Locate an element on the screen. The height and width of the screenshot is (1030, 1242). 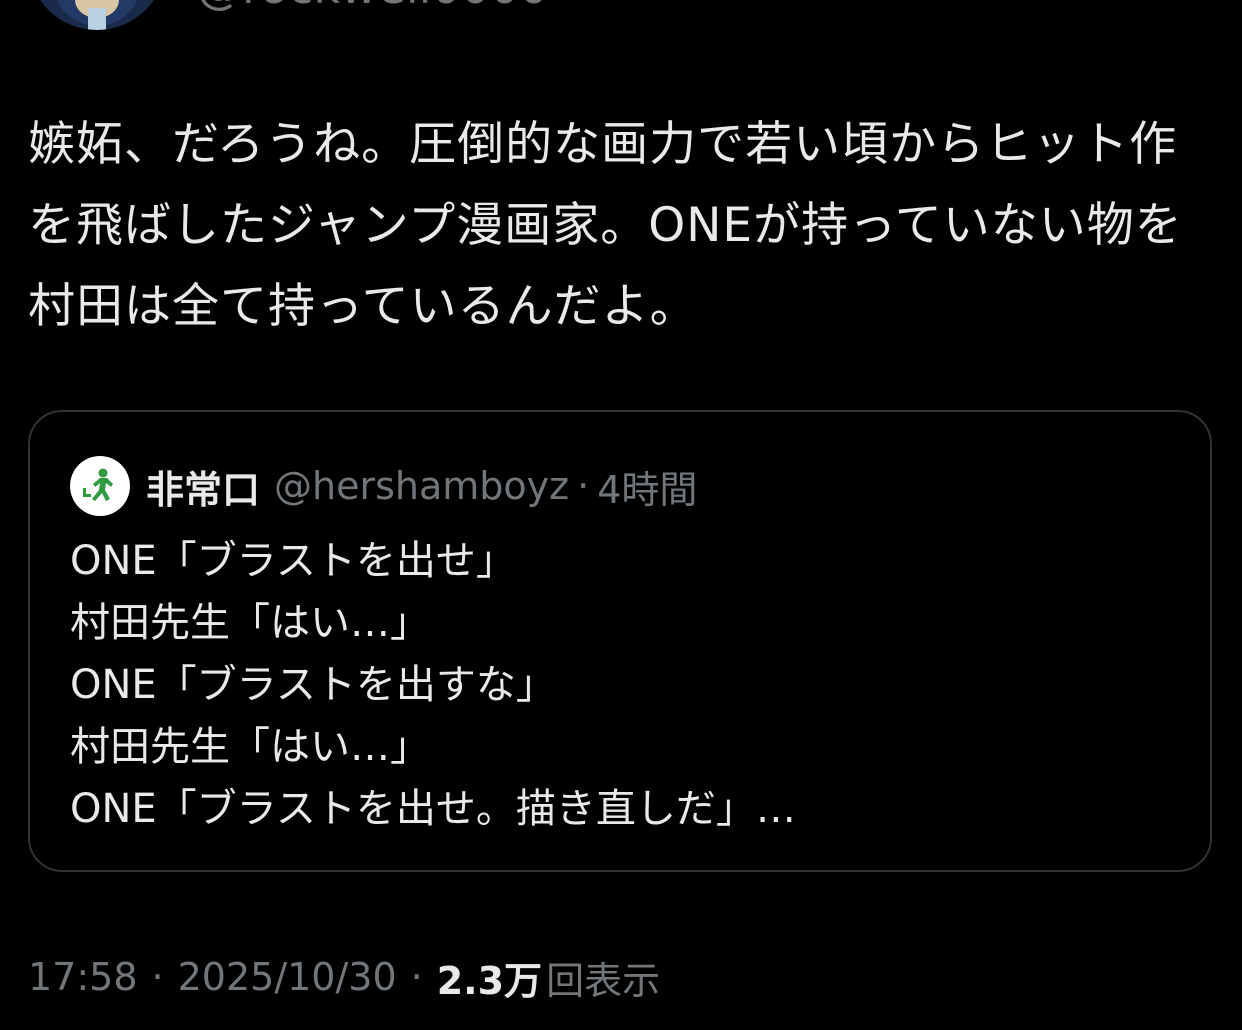
views-label: 回表示 is located at coordinates (603, 980).